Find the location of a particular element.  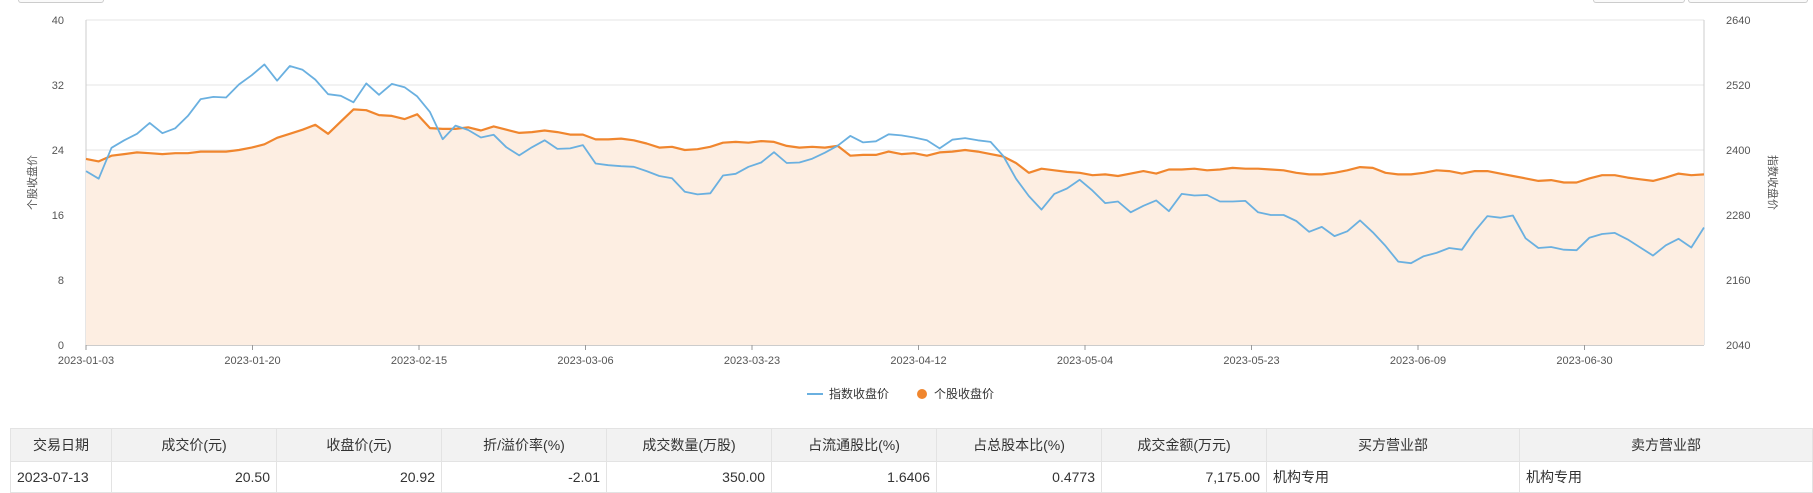

col-total-ratio: 占总股本比(%) is located at coordinates (1019, 445).